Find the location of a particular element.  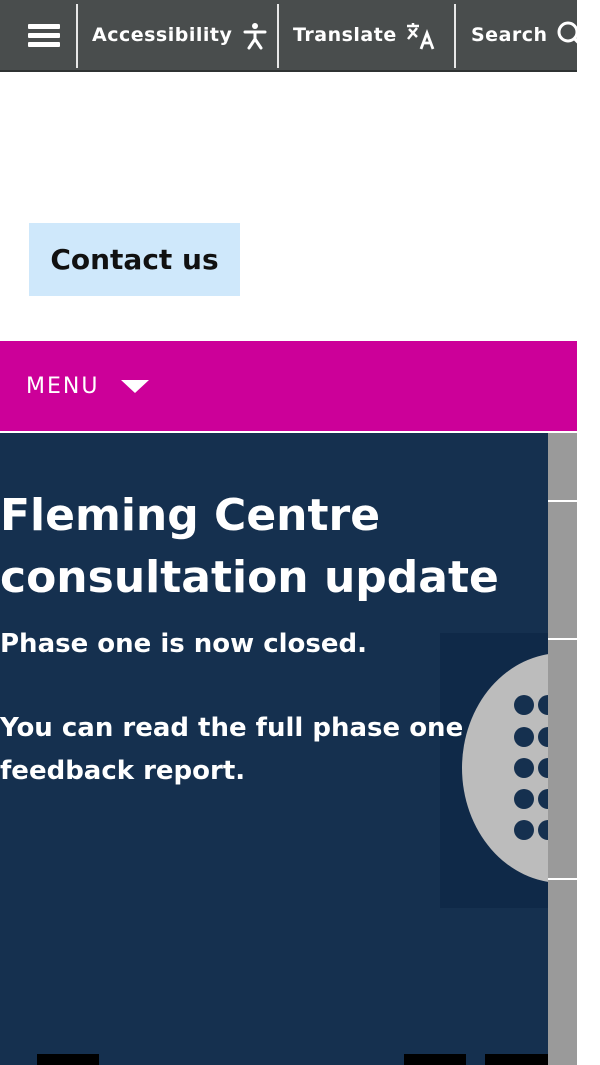

contact-us-label: Contact us is located at coordinates (134, 259).